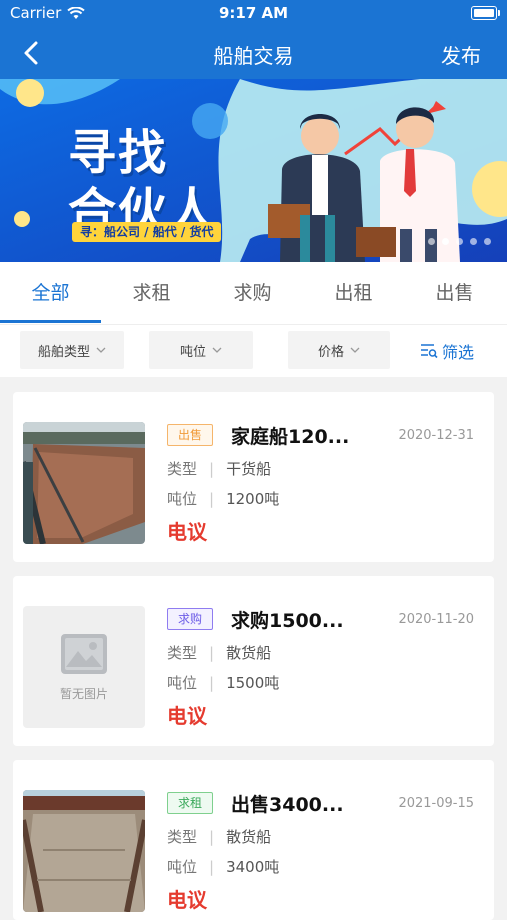 The image size is (507, 920). Describe the element at coordinates (436, 435) in the screenshot. I see `listing-date: 2020-12-31` at that location.